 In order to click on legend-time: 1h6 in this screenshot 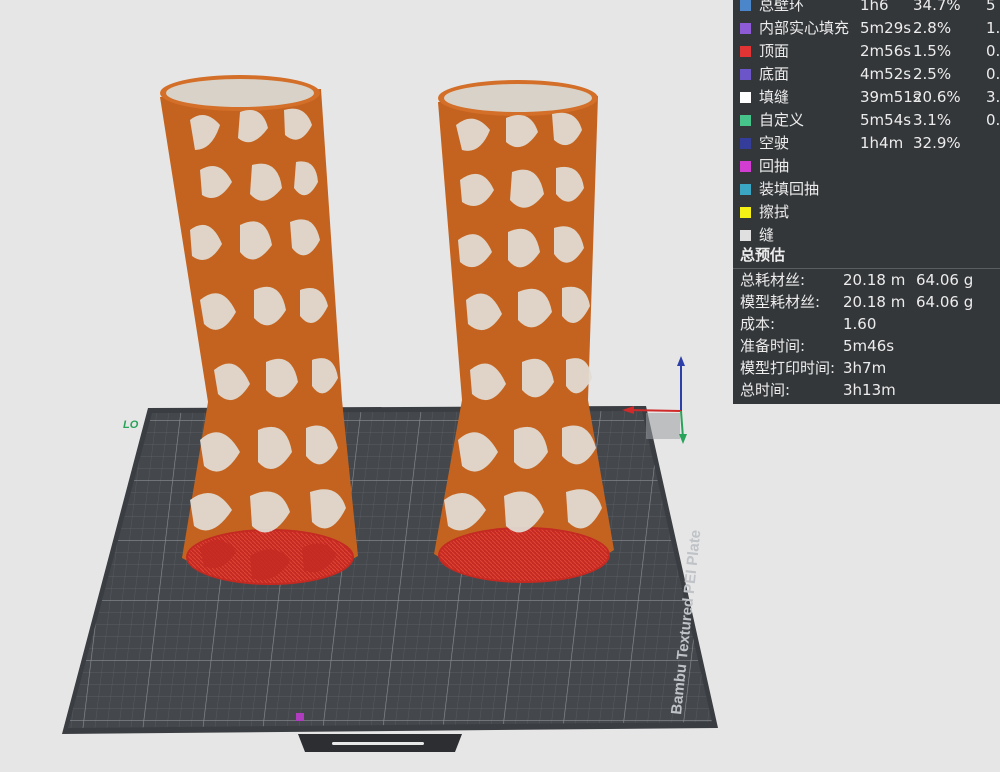, I will do `click(874, 7)`.